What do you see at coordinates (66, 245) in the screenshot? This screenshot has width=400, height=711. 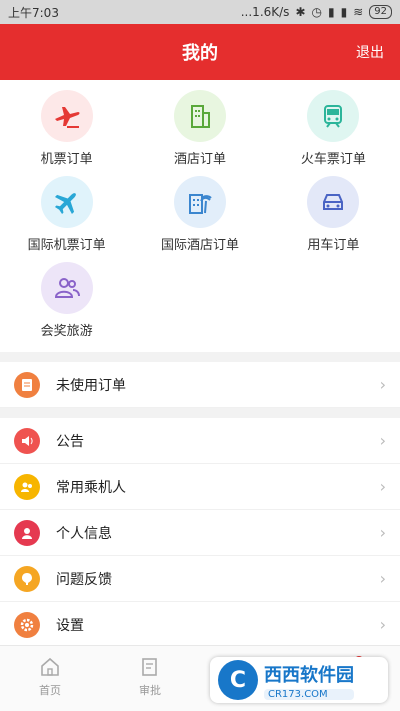 I see `grid-label: 国际机票订单` at bounding box center [66, 245].